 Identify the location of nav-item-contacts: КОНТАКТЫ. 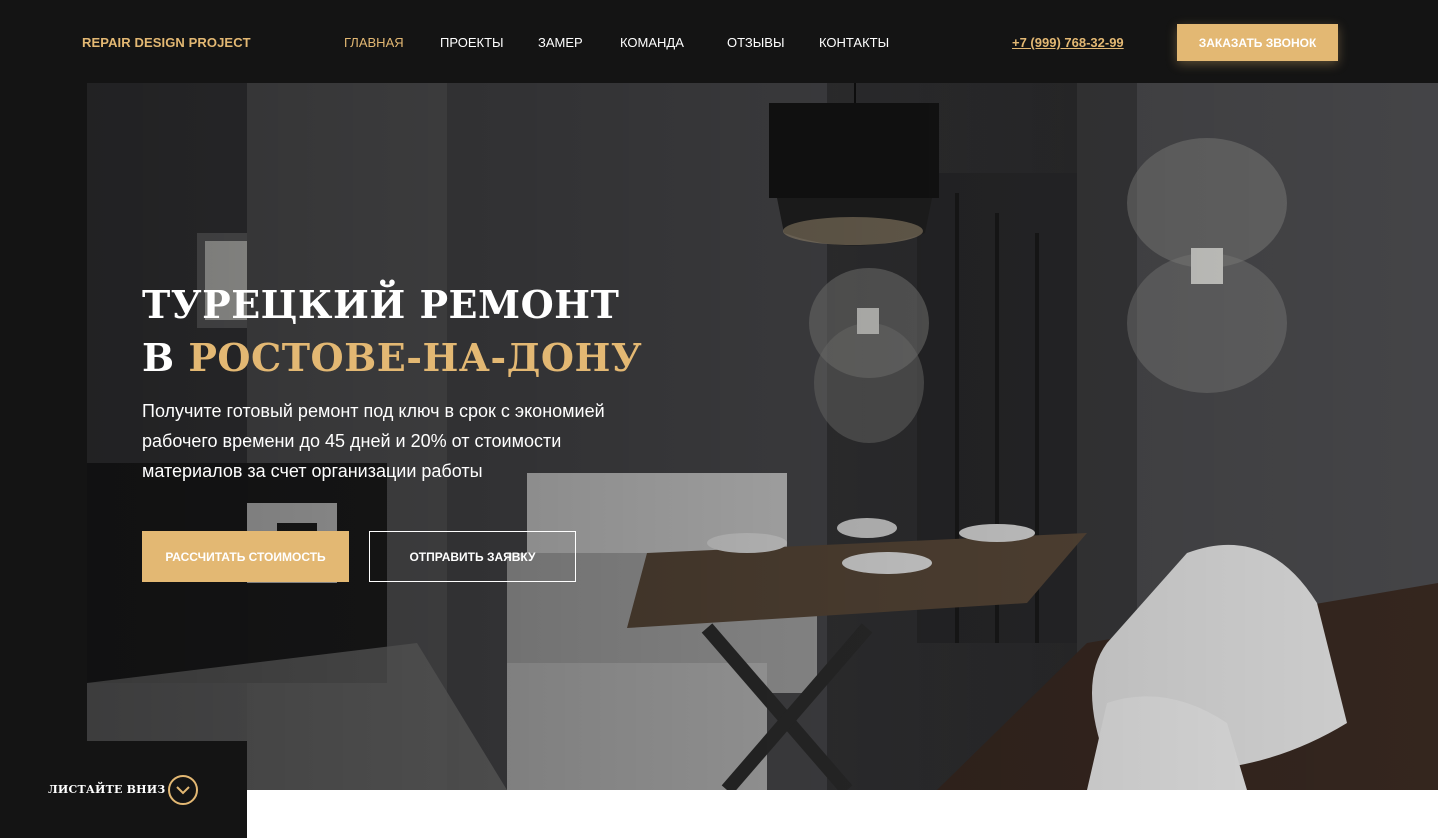
(854, 42).